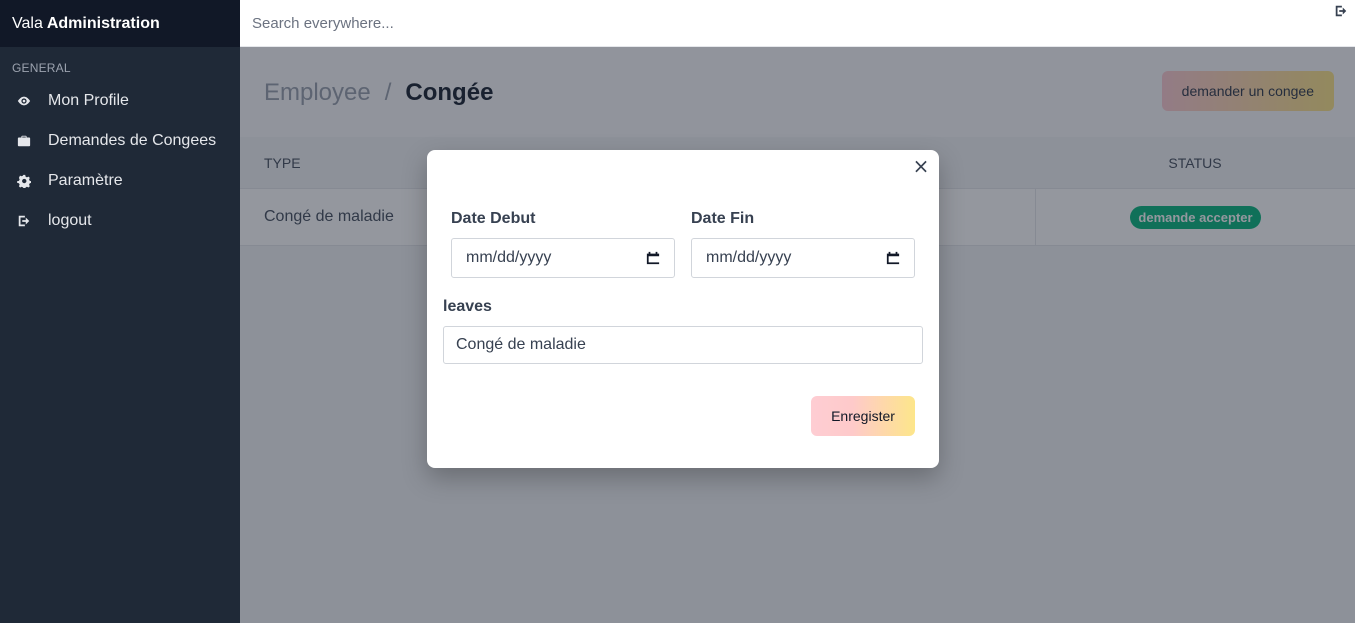 This screenshot has width=1355, height=623. Describe the element at coordinates (563, 258) in the screenshot. I see `date-debut-field: mm/dd/yyyy` at that location.